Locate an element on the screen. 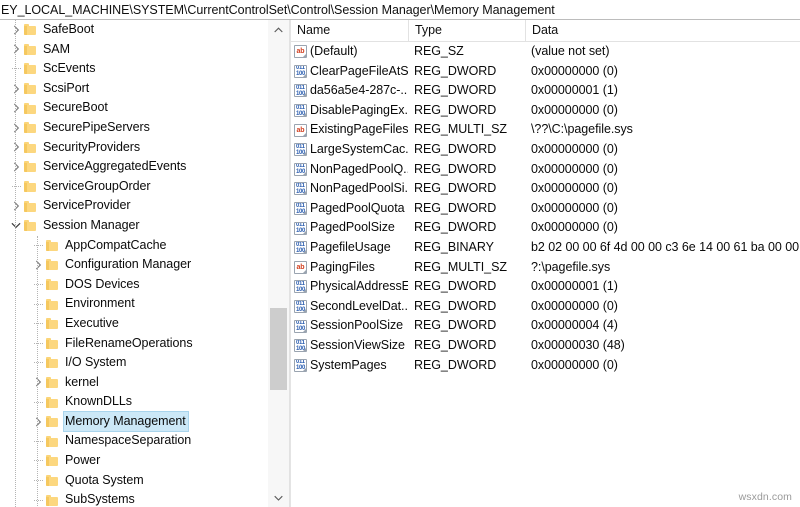 The image size is (800, 507). tree-item-label: ServiceAggregatedEvents is located at coordinates (115, 166).